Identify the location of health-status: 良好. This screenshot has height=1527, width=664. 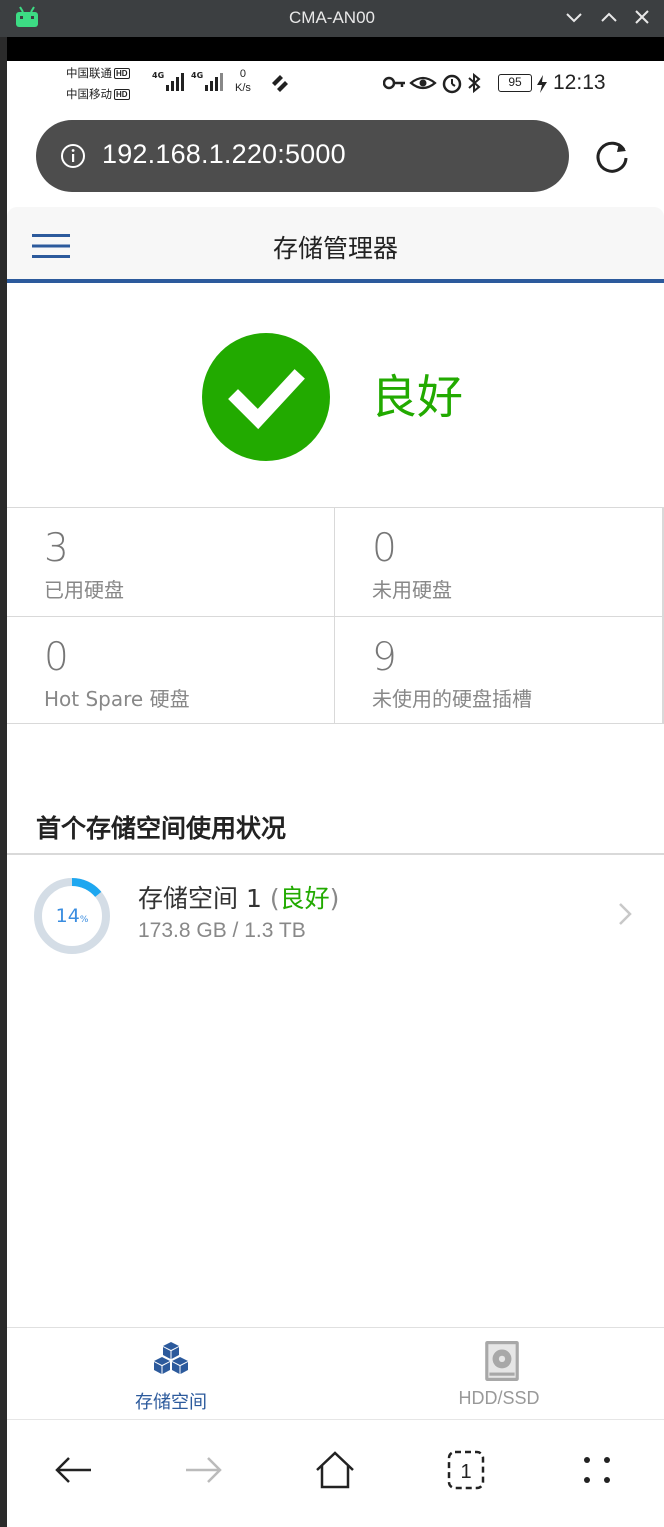
(417, 397).